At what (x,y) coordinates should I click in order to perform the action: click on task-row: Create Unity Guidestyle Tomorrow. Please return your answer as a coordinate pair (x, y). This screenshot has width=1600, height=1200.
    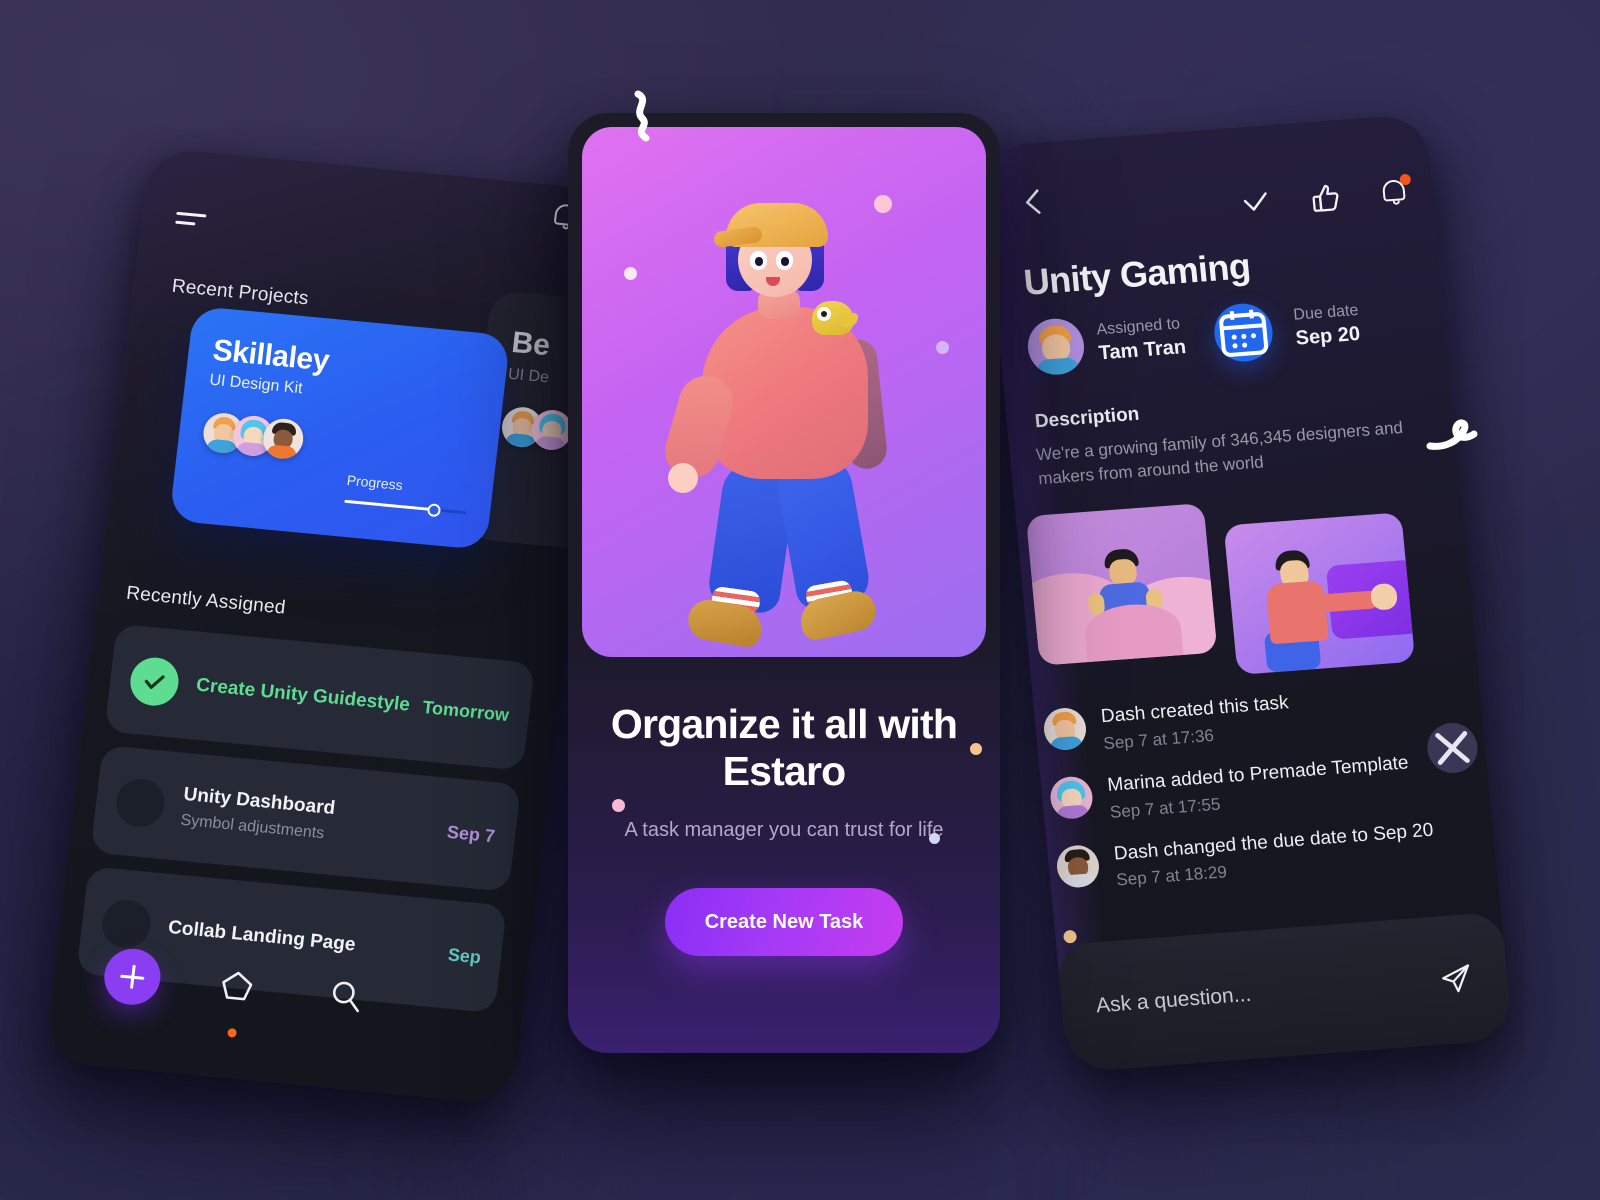
    Looking at the image, I should click on (320, 697).